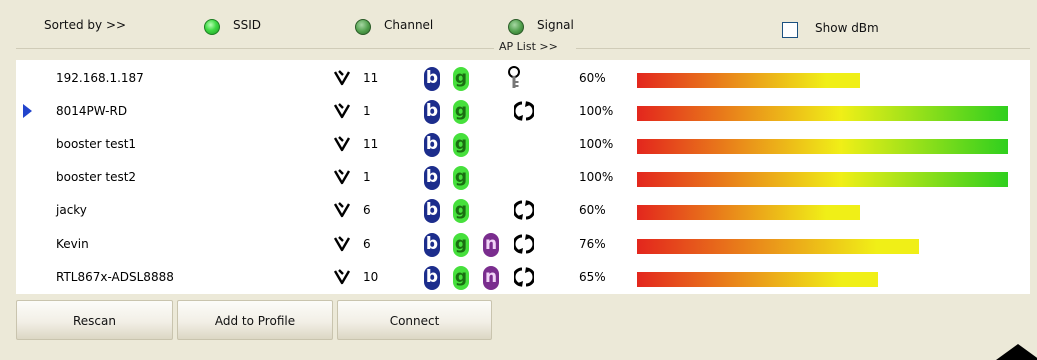  I want to click on ap-ssid: booster test2, so click(96, 177).